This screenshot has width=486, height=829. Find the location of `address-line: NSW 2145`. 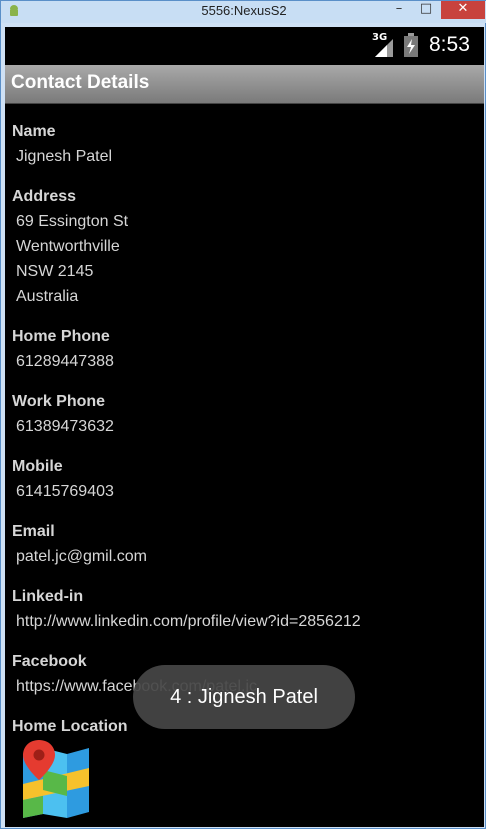

address-line: NSW 2145 is located at coordinates (55, 271).